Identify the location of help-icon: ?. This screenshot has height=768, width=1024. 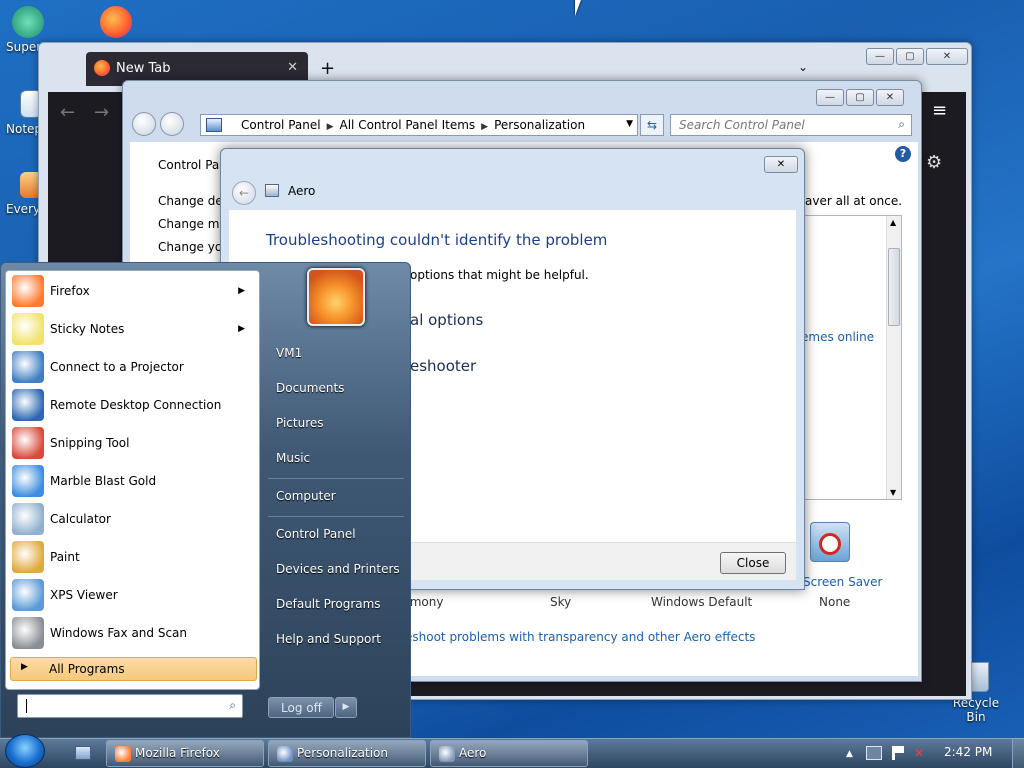
(903, 154).